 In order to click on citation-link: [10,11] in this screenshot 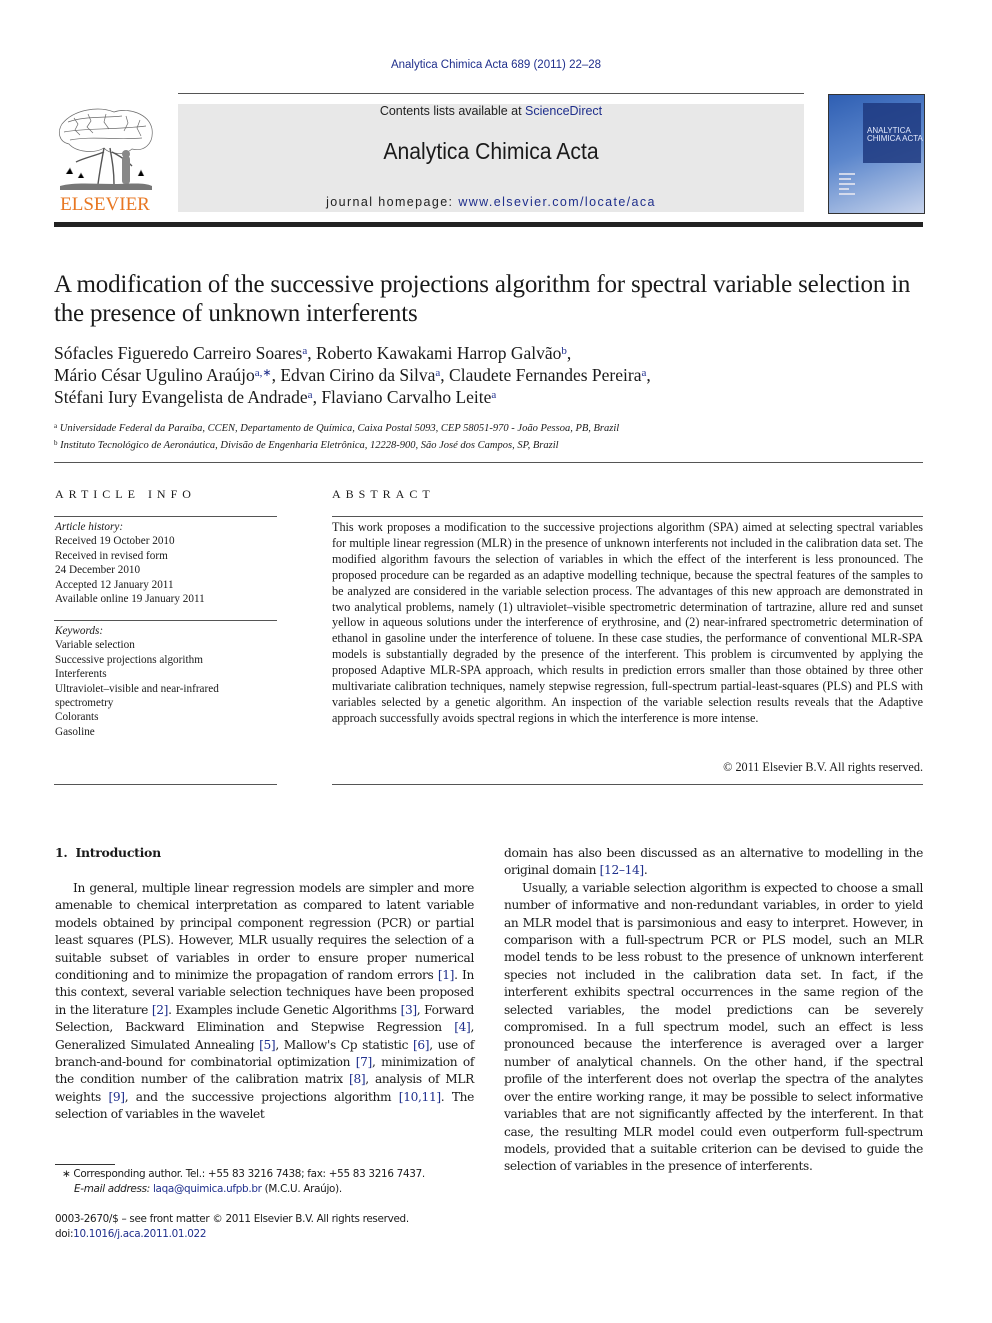, I will do `click(420, 1097)`.